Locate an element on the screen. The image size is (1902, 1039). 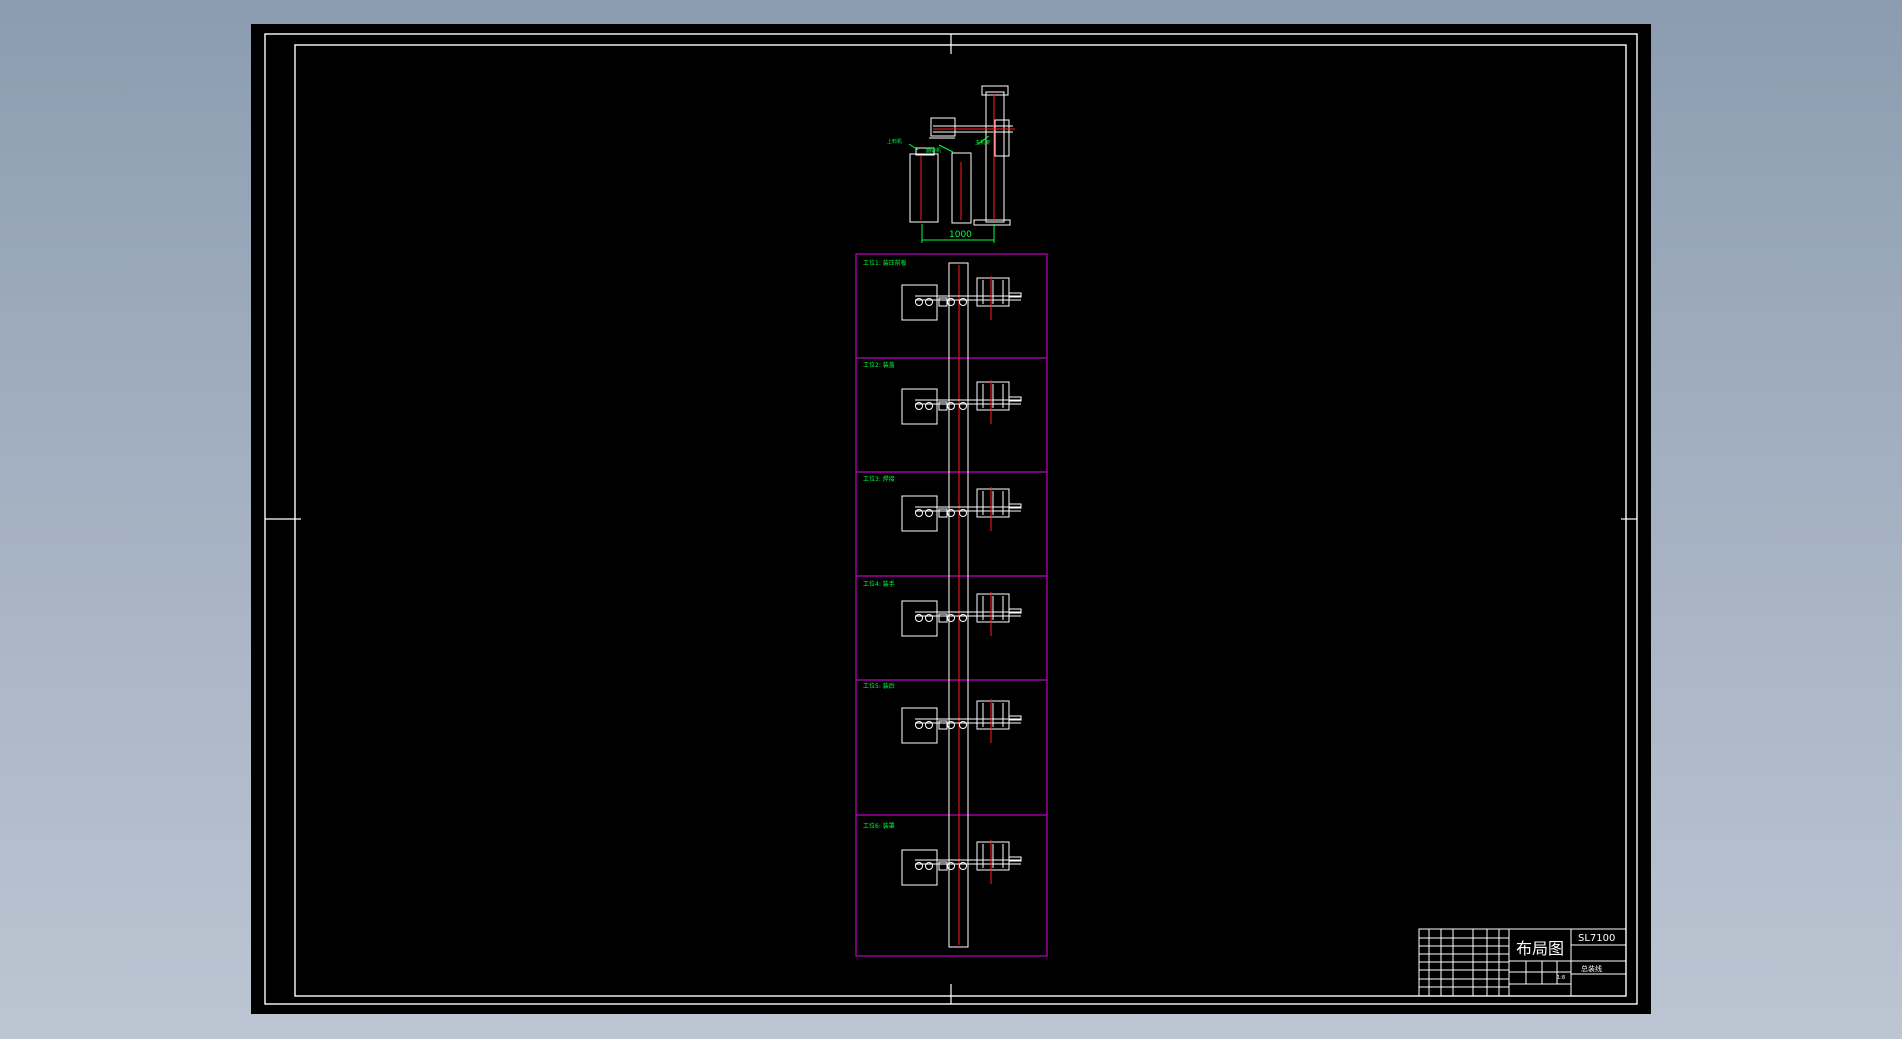
dimension-1000: 1000 is located at coordinates (960, 235).